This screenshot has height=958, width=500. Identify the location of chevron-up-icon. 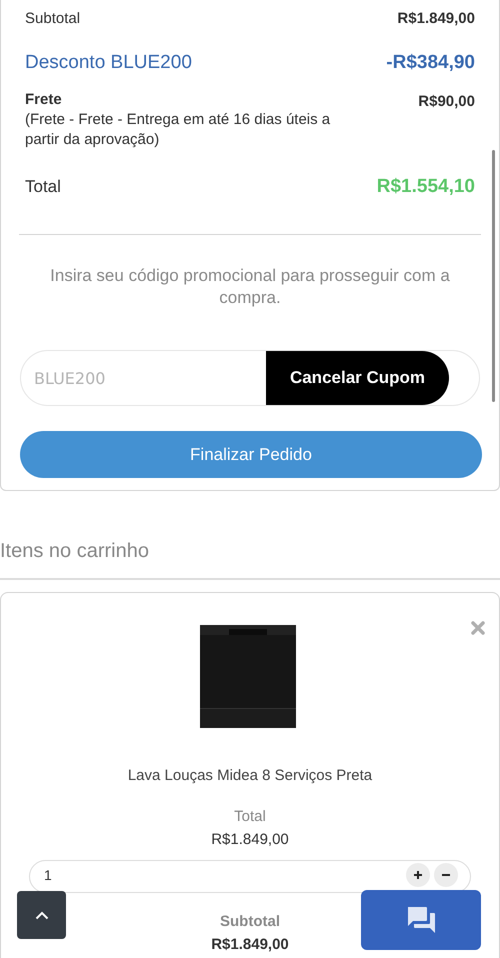
(41, 915).